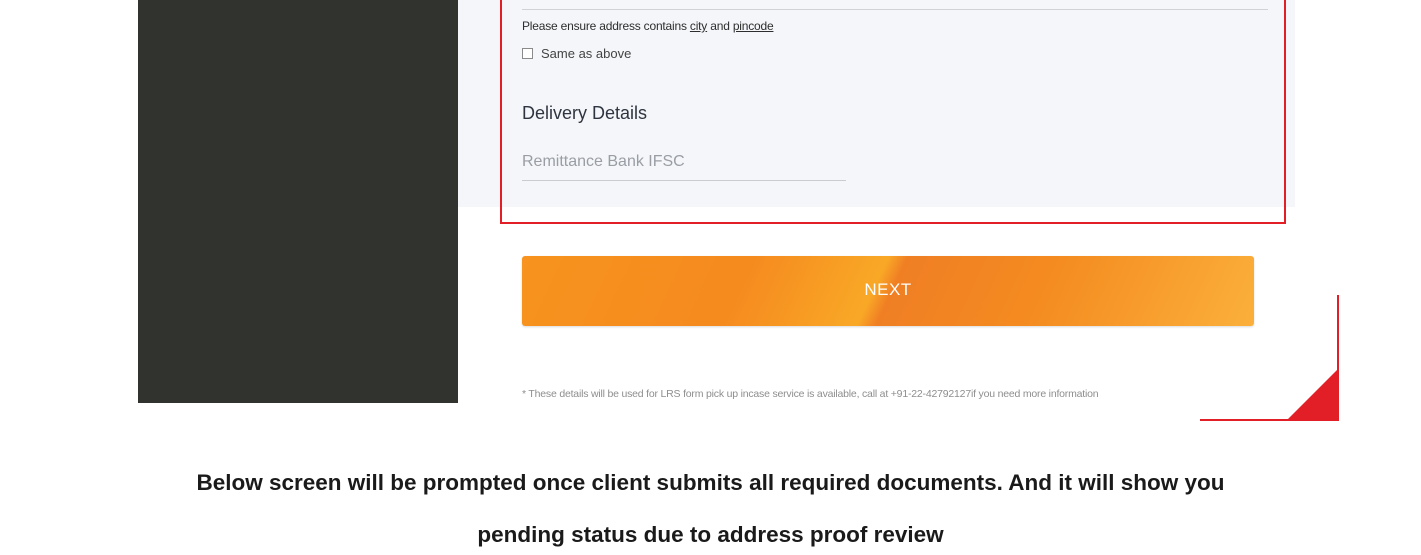 The height and width of the screenshot is (555, 1421). I want to click on next-button-label: NEXT, so click(888, 289).